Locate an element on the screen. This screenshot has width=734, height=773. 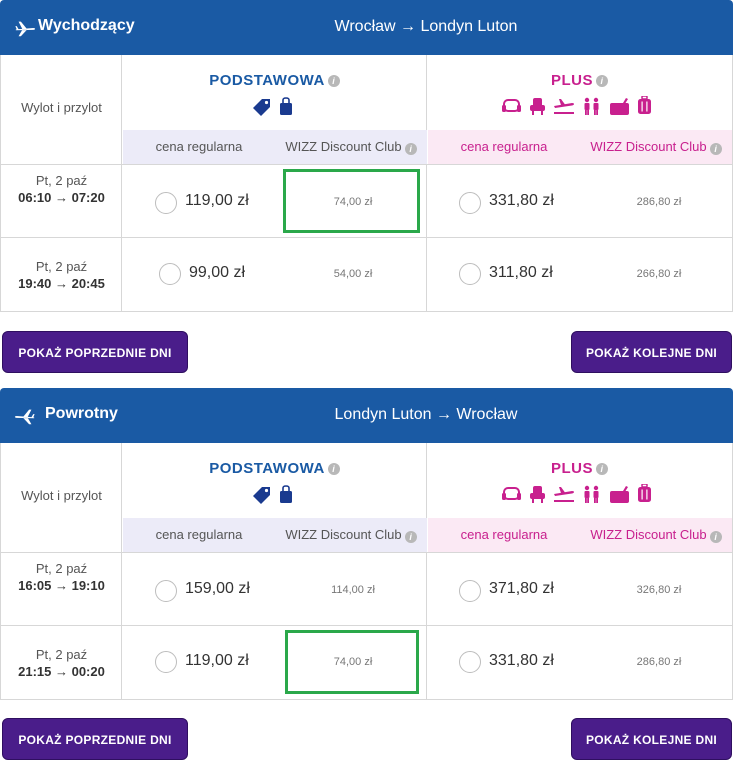
plus-regular-price: 311,80 zł is located at coordinates (521, 273).